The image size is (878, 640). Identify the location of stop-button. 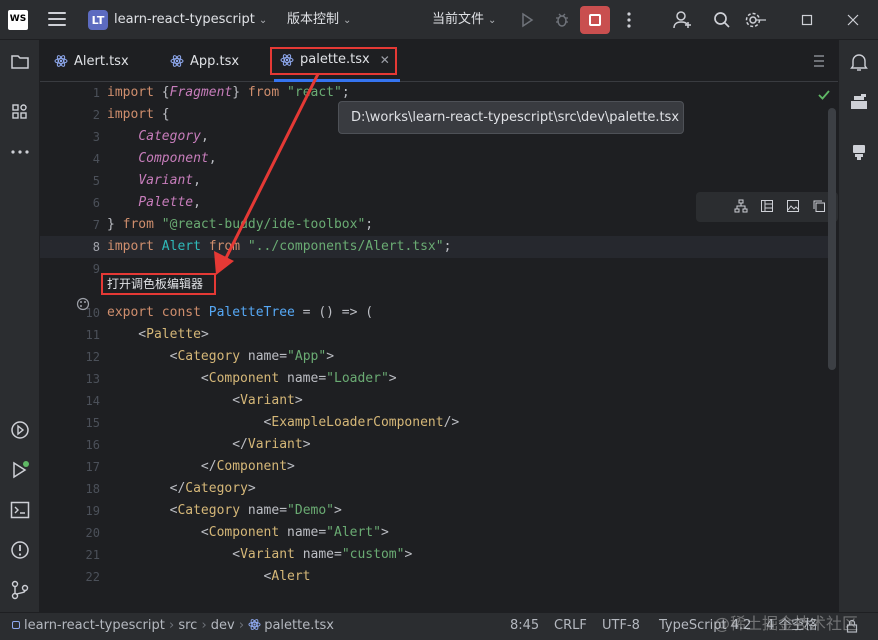
(595, 20).